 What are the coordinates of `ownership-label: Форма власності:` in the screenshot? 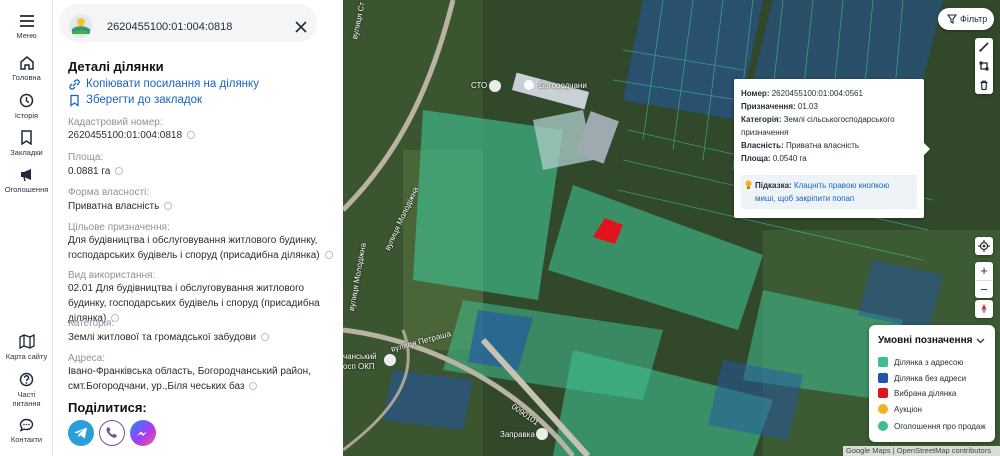 It's located at (109, 192).